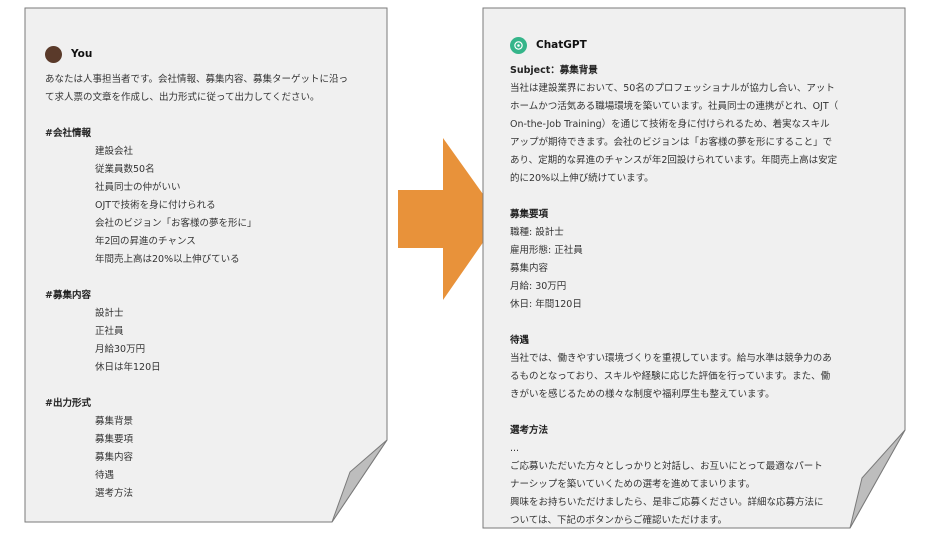 Image resolution: width=943 pixels, height=537 pixels. I want to click on selection-line: ご応募いただいた方々としっかりと対話し、お互いにとって最適なパート, so click(666, 466).